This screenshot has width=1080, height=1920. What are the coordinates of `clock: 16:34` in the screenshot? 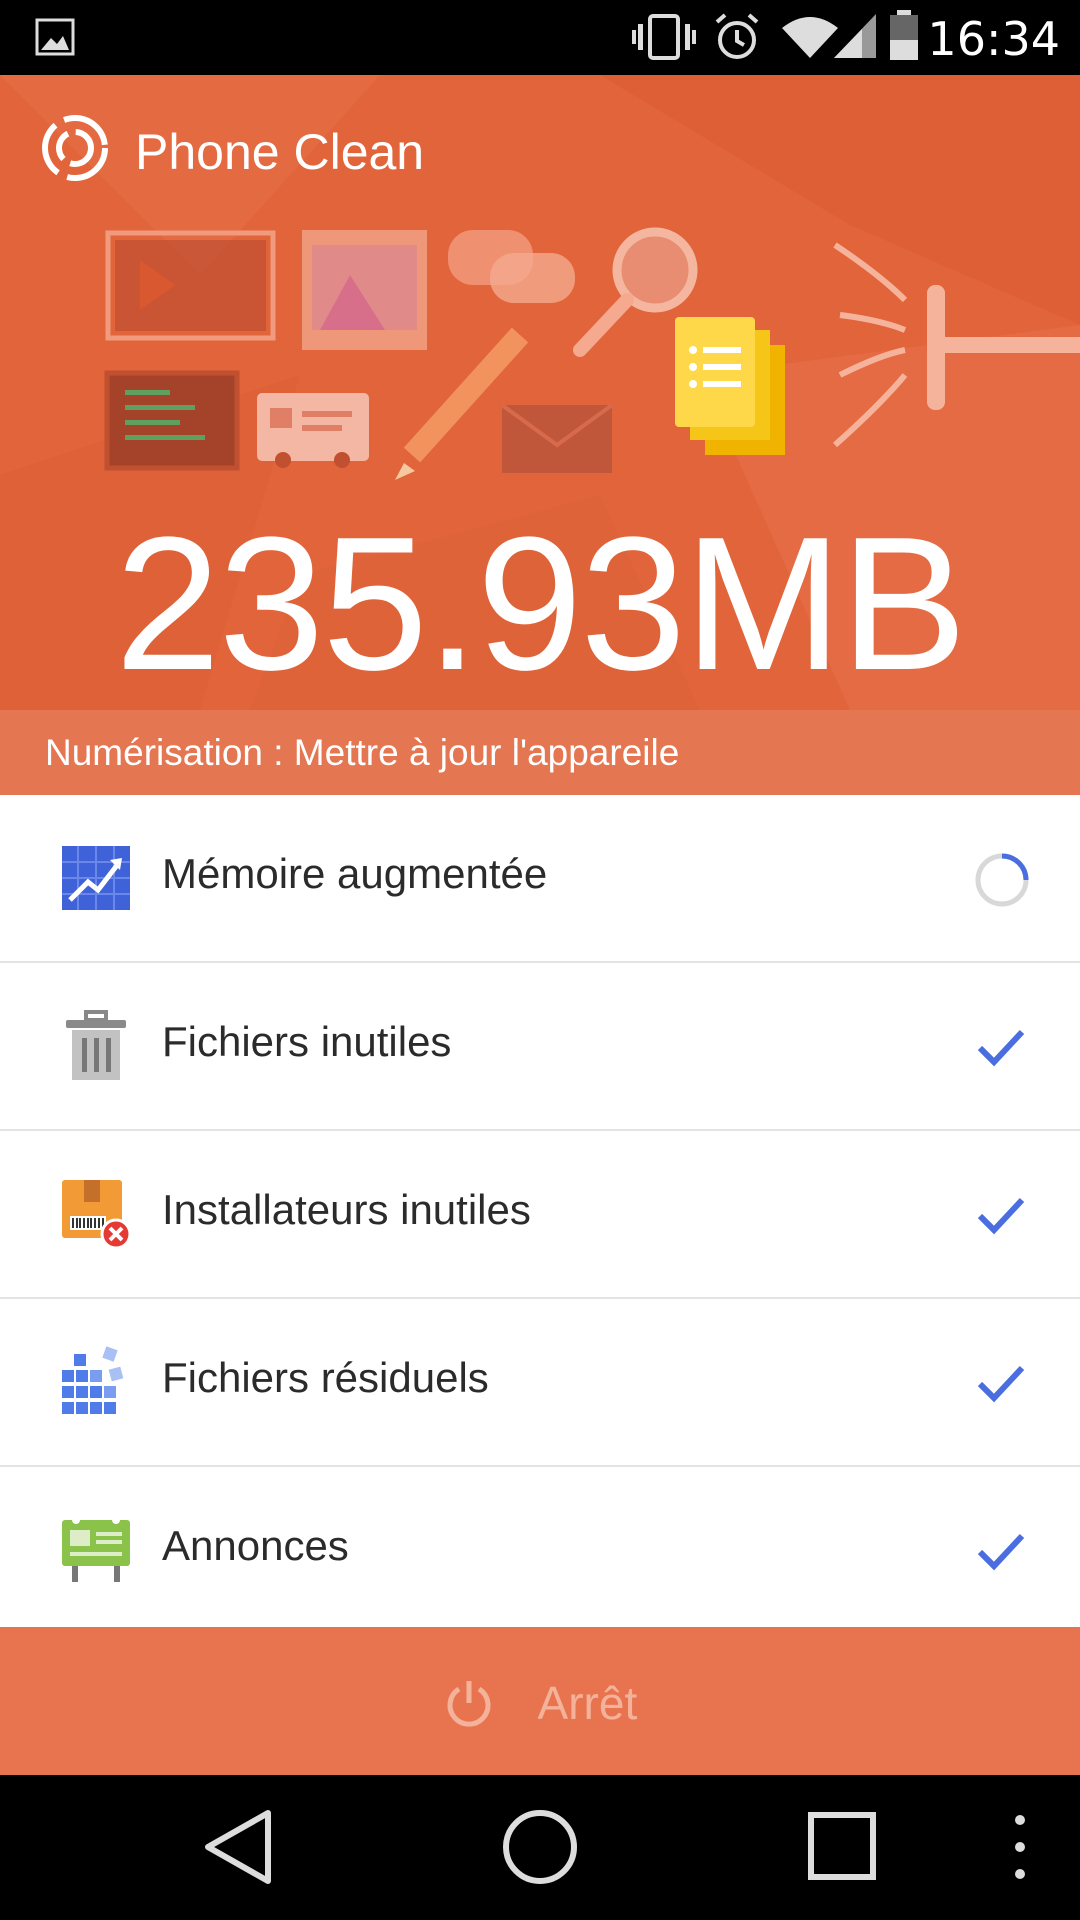 It's located at (993, 39).